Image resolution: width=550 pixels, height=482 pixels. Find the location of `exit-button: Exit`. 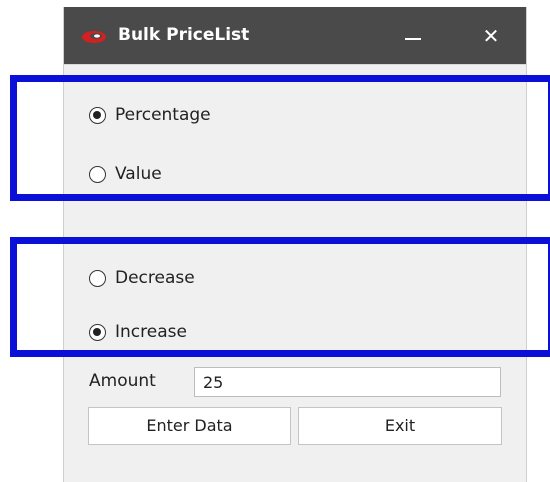

exit-button: Exit is located at coordinates (400, 426).